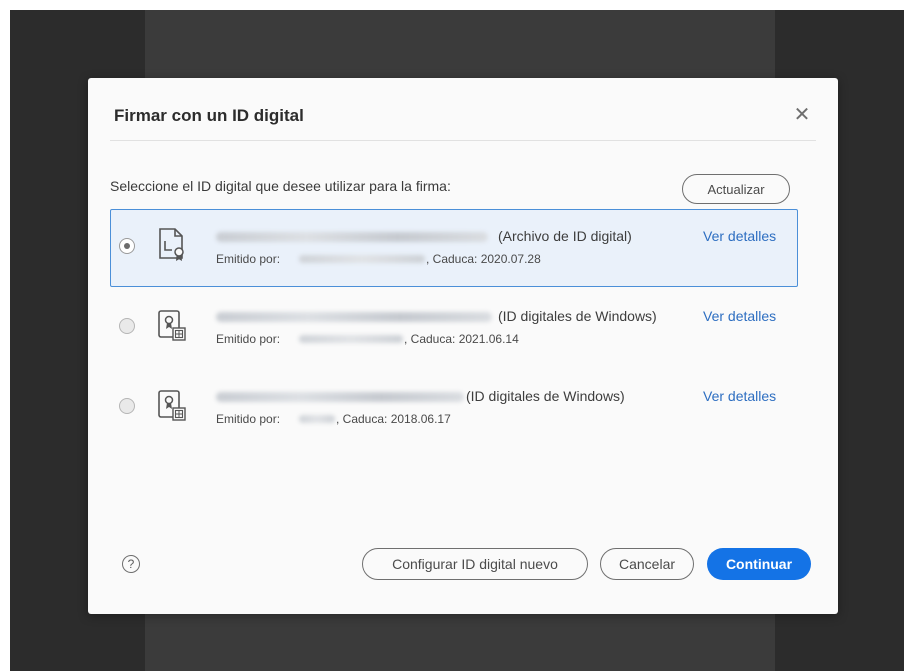 This screenshot has width=904, height=671. What do you see at coordinates (475, 564) in the screenshot?
I see `configure-new-digital-id-button: Configurar ID digital nuevo` at bounding box center [475, 564].